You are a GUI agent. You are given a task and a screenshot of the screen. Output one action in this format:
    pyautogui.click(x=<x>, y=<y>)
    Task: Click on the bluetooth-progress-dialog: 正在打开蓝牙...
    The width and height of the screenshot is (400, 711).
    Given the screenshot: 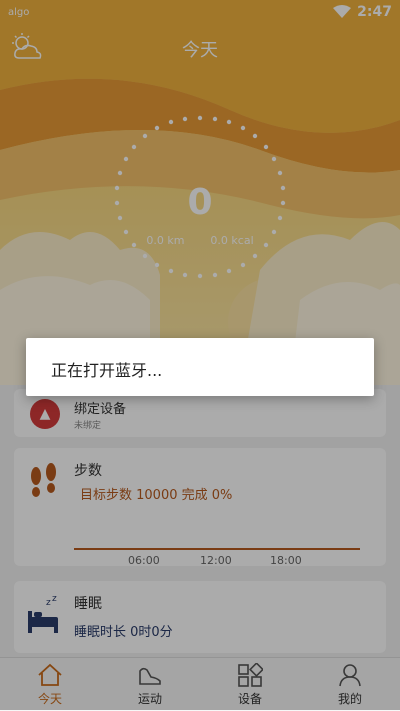 What is the action you would take?
    pyautogui.click(x=200, y=367)
    